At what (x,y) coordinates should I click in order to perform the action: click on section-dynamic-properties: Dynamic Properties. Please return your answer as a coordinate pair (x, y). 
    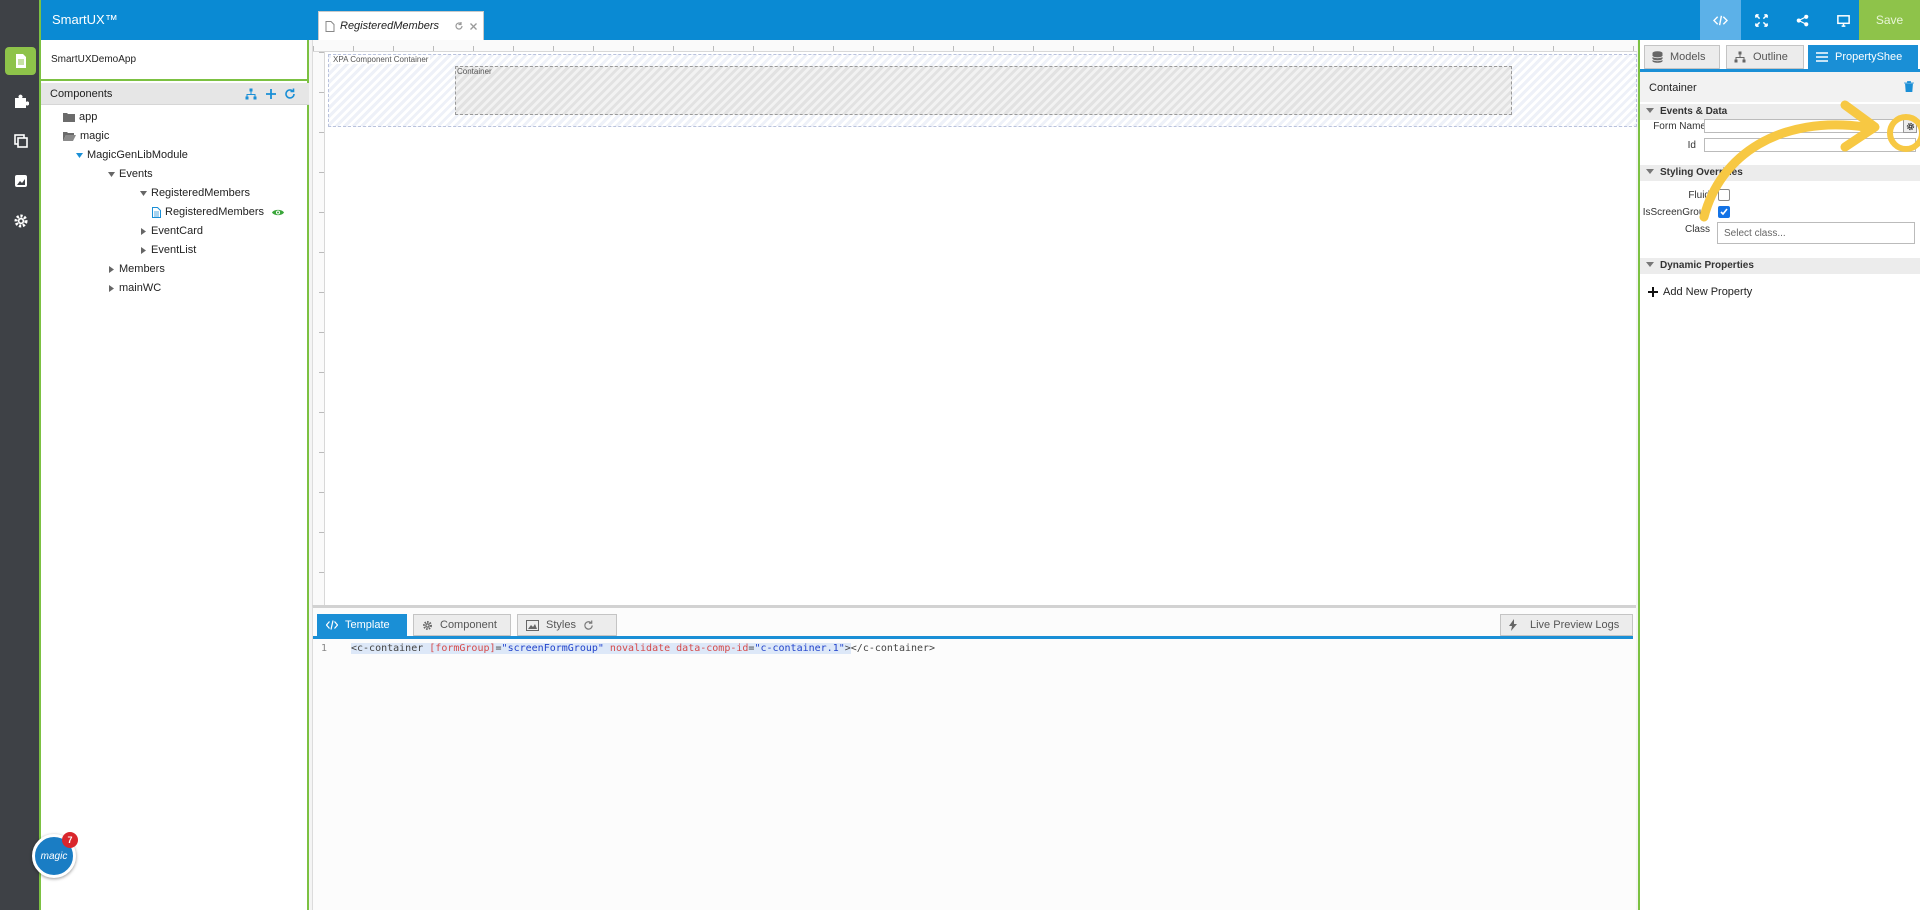
    Looking at the image, I should click on (1780, 266).